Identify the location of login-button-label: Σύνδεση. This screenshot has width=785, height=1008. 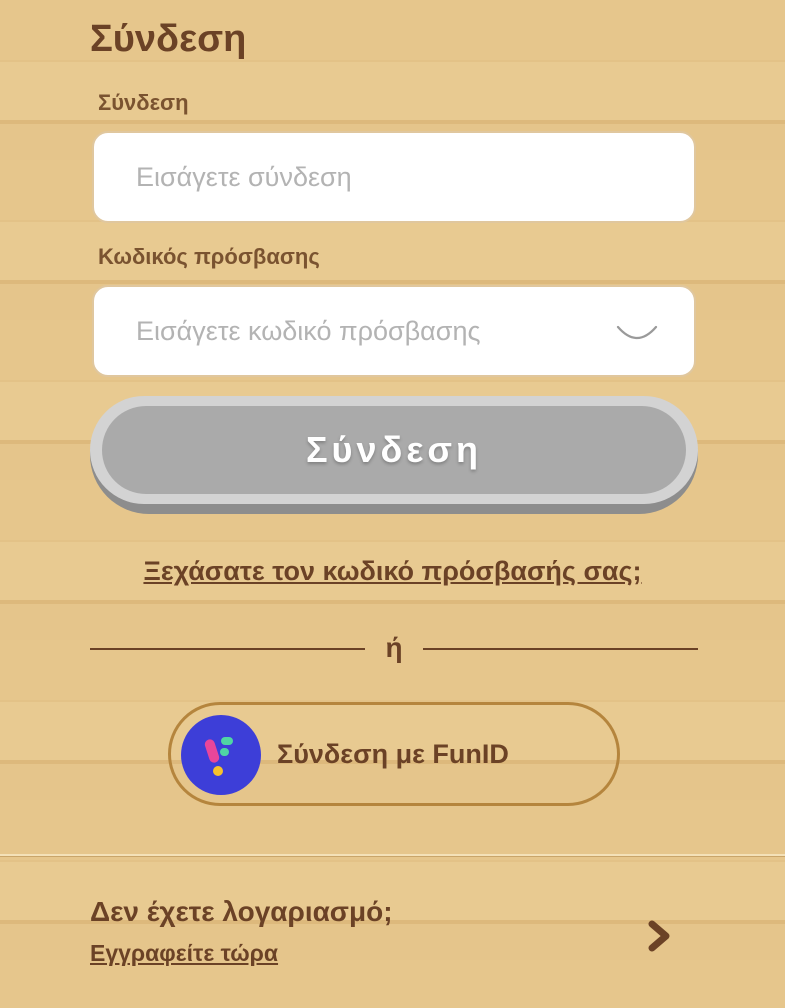
(394, 450).